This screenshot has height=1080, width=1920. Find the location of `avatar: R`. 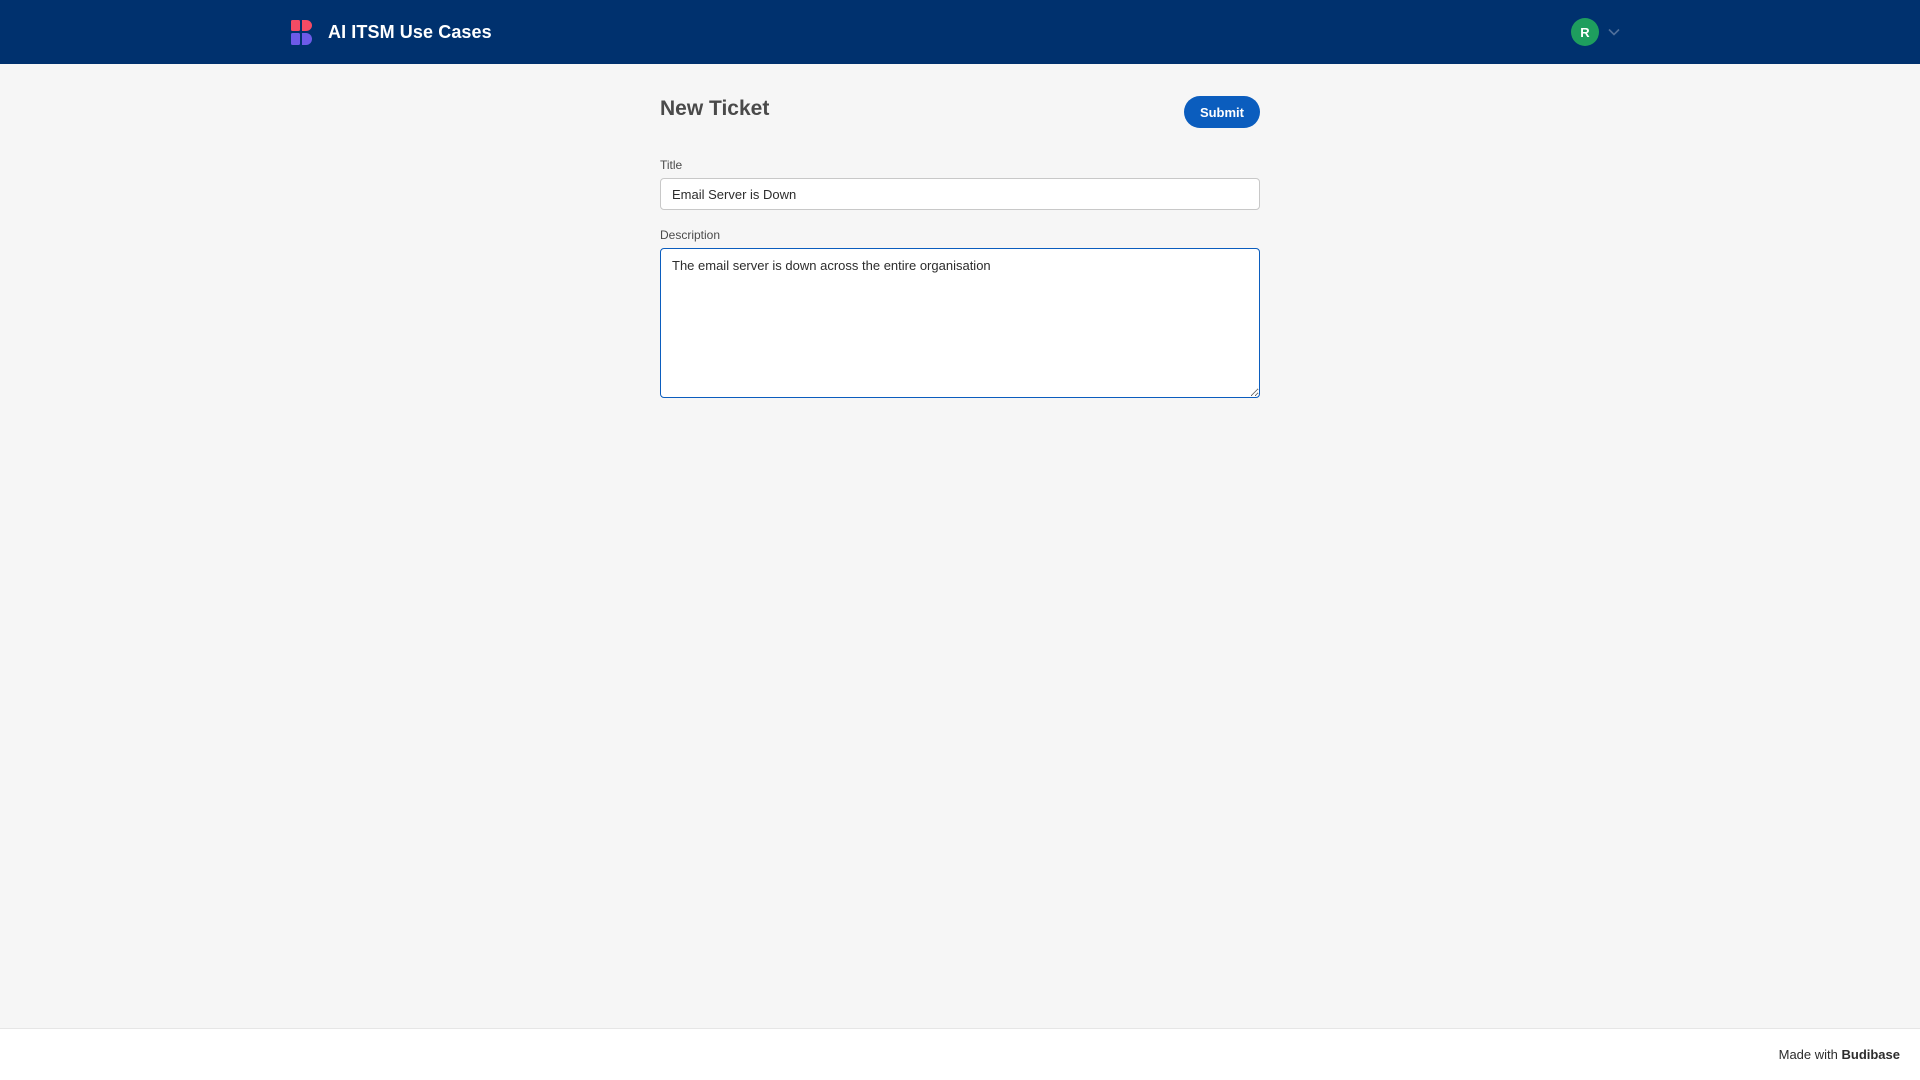

avatar: R is located at coordinates (1585, 32).